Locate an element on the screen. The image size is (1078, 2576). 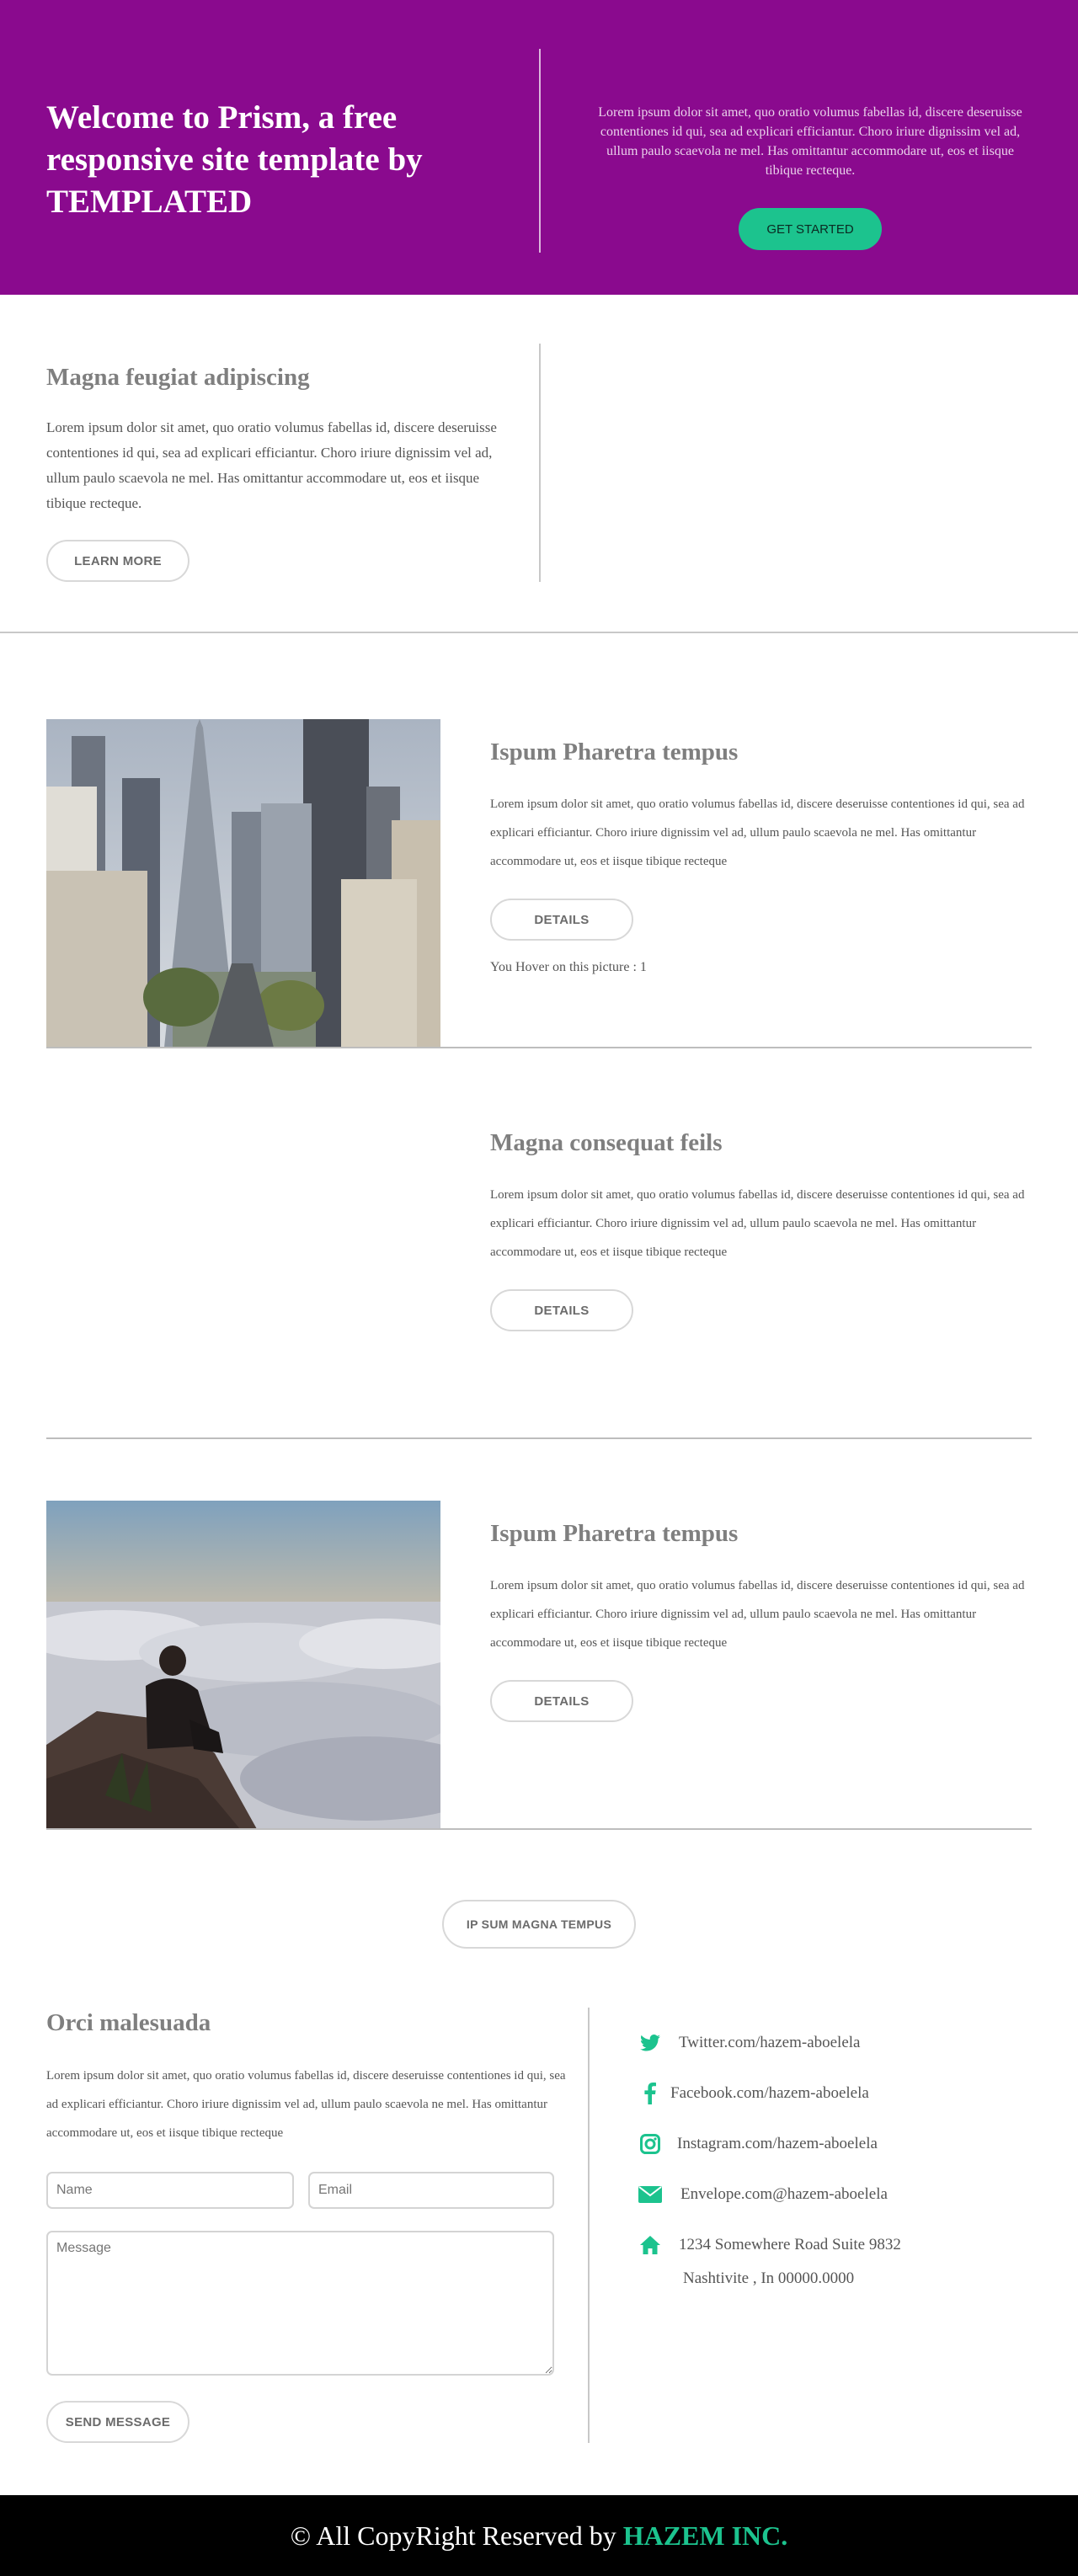
contact-divider is located at coordinates (589, 2225).